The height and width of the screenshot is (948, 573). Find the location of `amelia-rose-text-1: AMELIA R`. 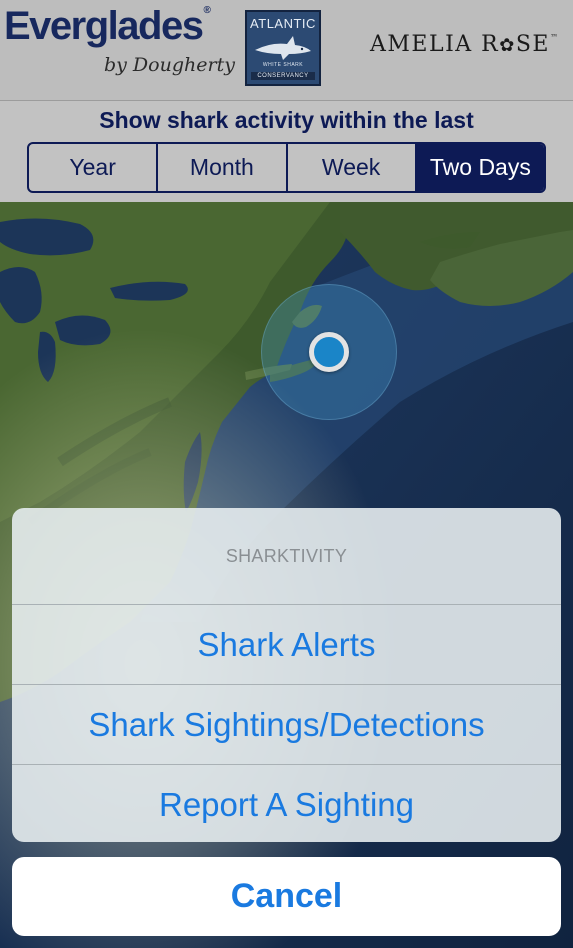

amelia-rose-text-1: AMELIA R is located at coordinates (435, 44).